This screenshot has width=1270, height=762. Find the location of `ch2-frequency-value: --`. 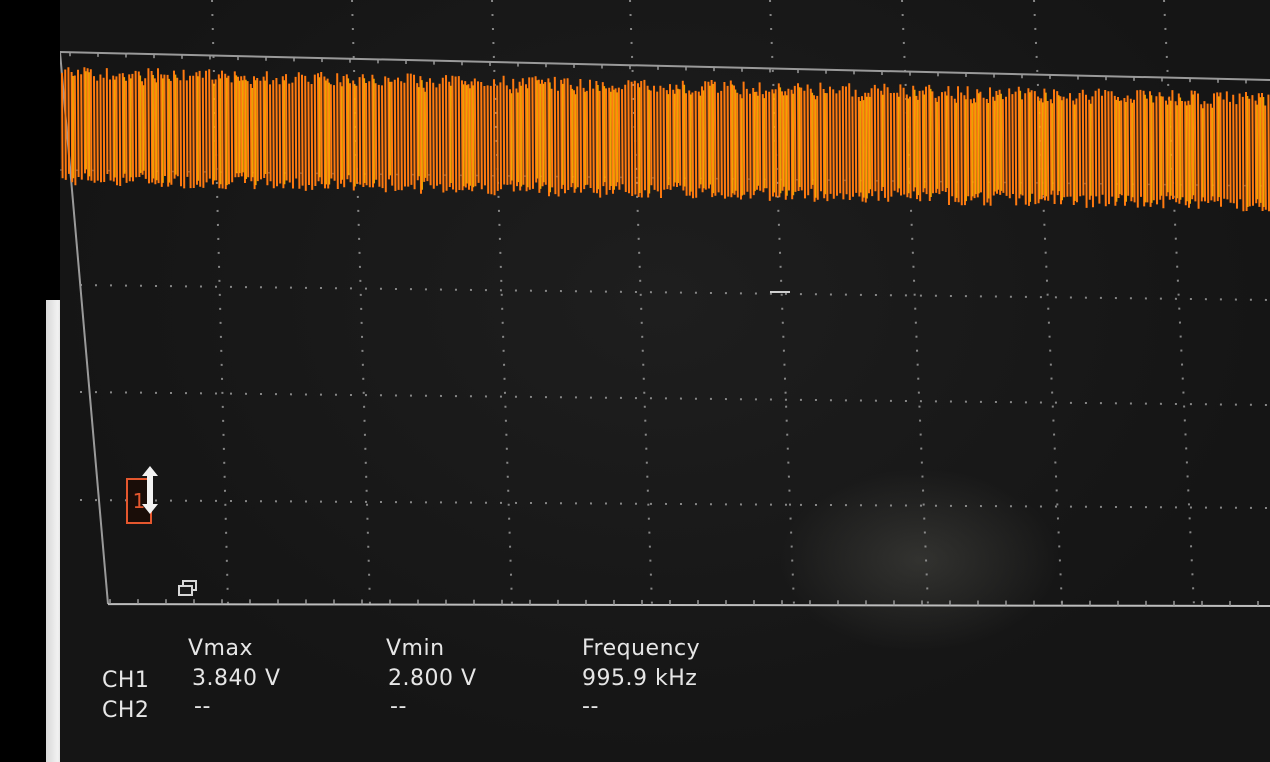

ch2-frequency-value: -- is located at coordinates (590, 706).